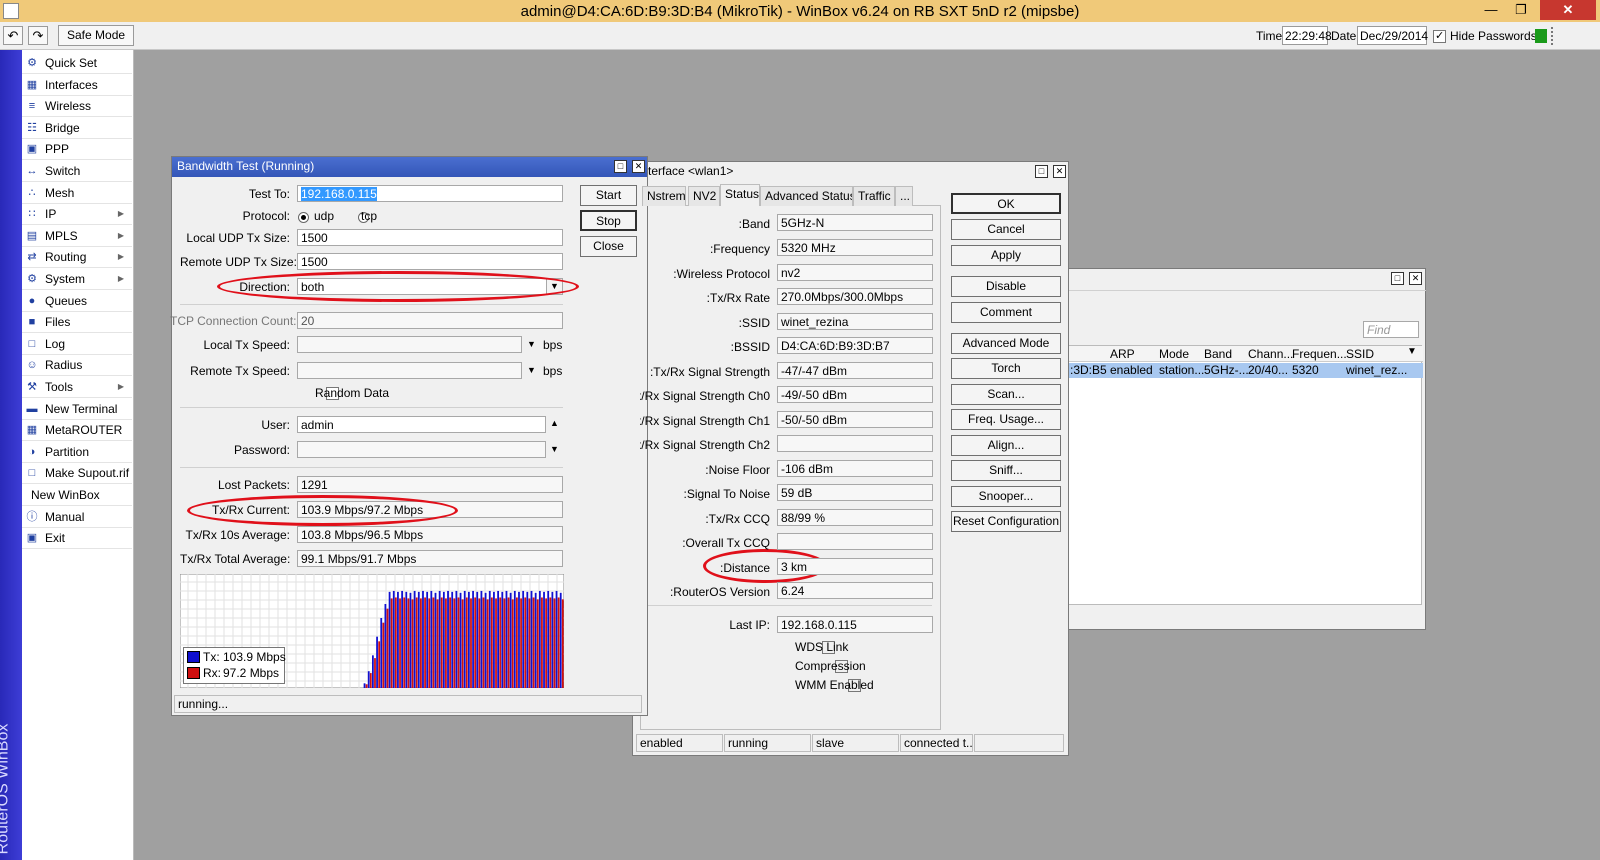 Image resolution: width=1600 pixels, height=860 pixels. I want to click on avg10-field: 103.8 Mbps/96.5 Mbps, so click(430, 534).